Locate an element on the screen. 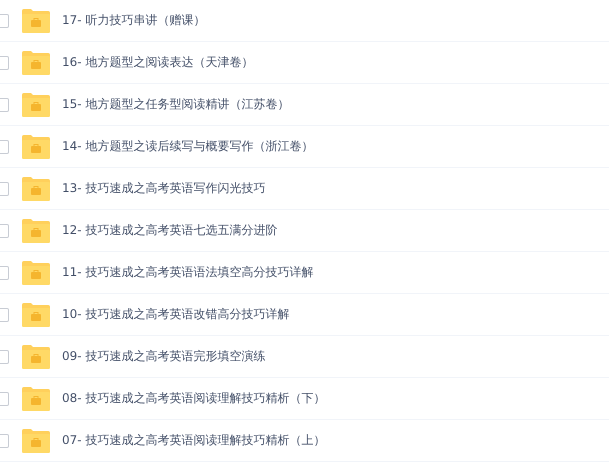 Image resolution: width=609 pixels, height=472 pixels. folder-name: 09- 技巧速成之高考英语完形填空演练 is located at coordinates (164, 356).